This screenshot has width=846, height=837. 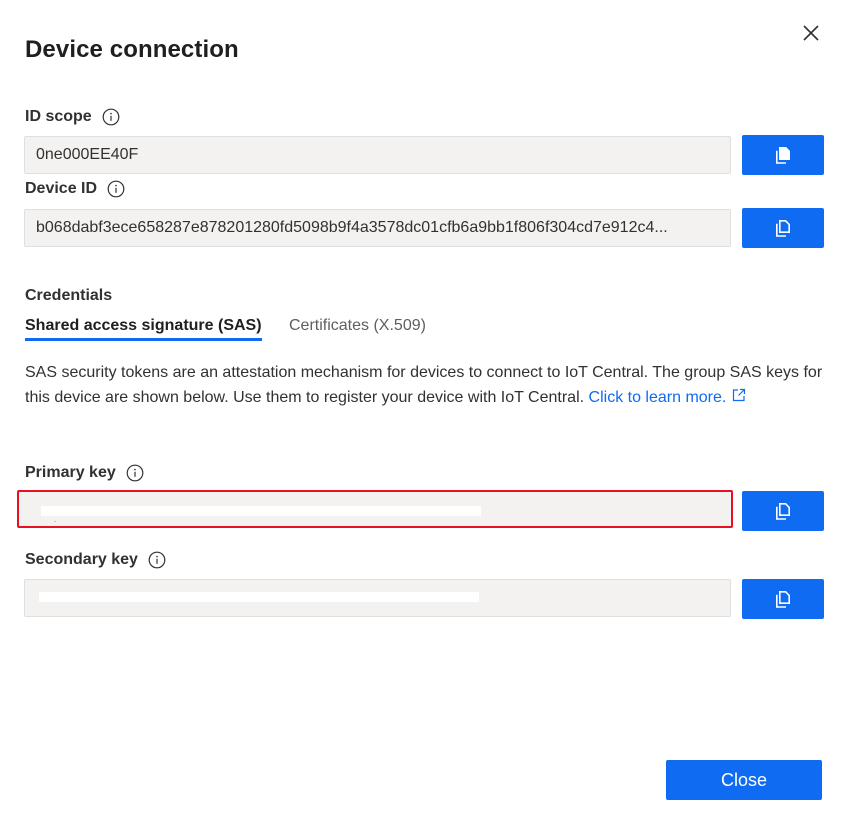 What do you see at coordinates (657, 397) in the screenshot?
I see `learn-more-link-text: Click to learn more.` at bounding box center [657, 397].